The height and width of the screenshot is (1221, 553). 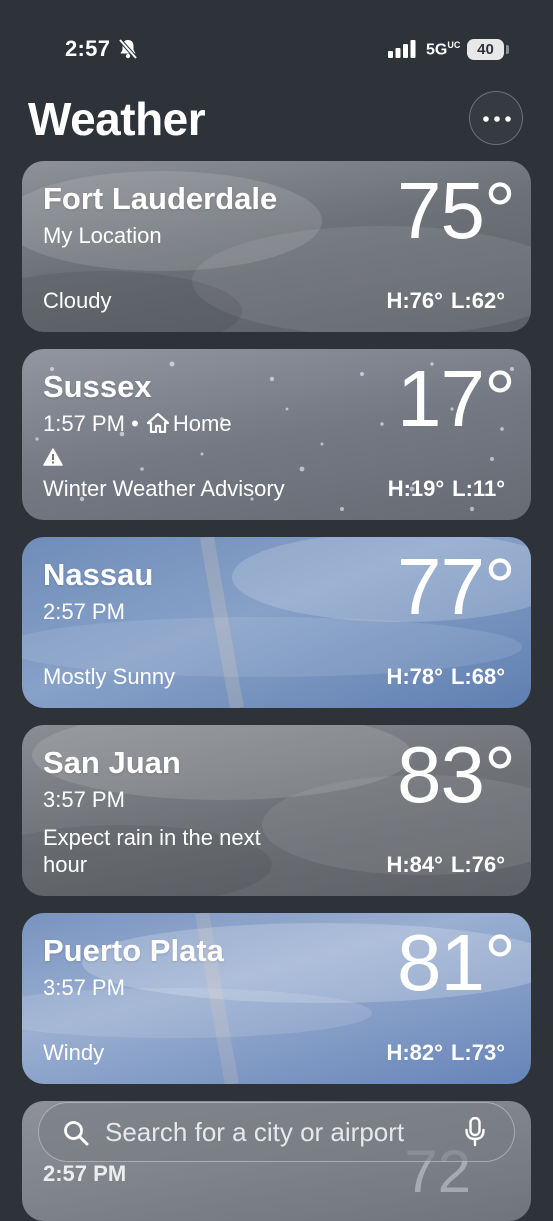 What do you see at coordinates (454, 45) in the screenshot?
I see `network-suffix: UC` at bounding box center [454, 45].